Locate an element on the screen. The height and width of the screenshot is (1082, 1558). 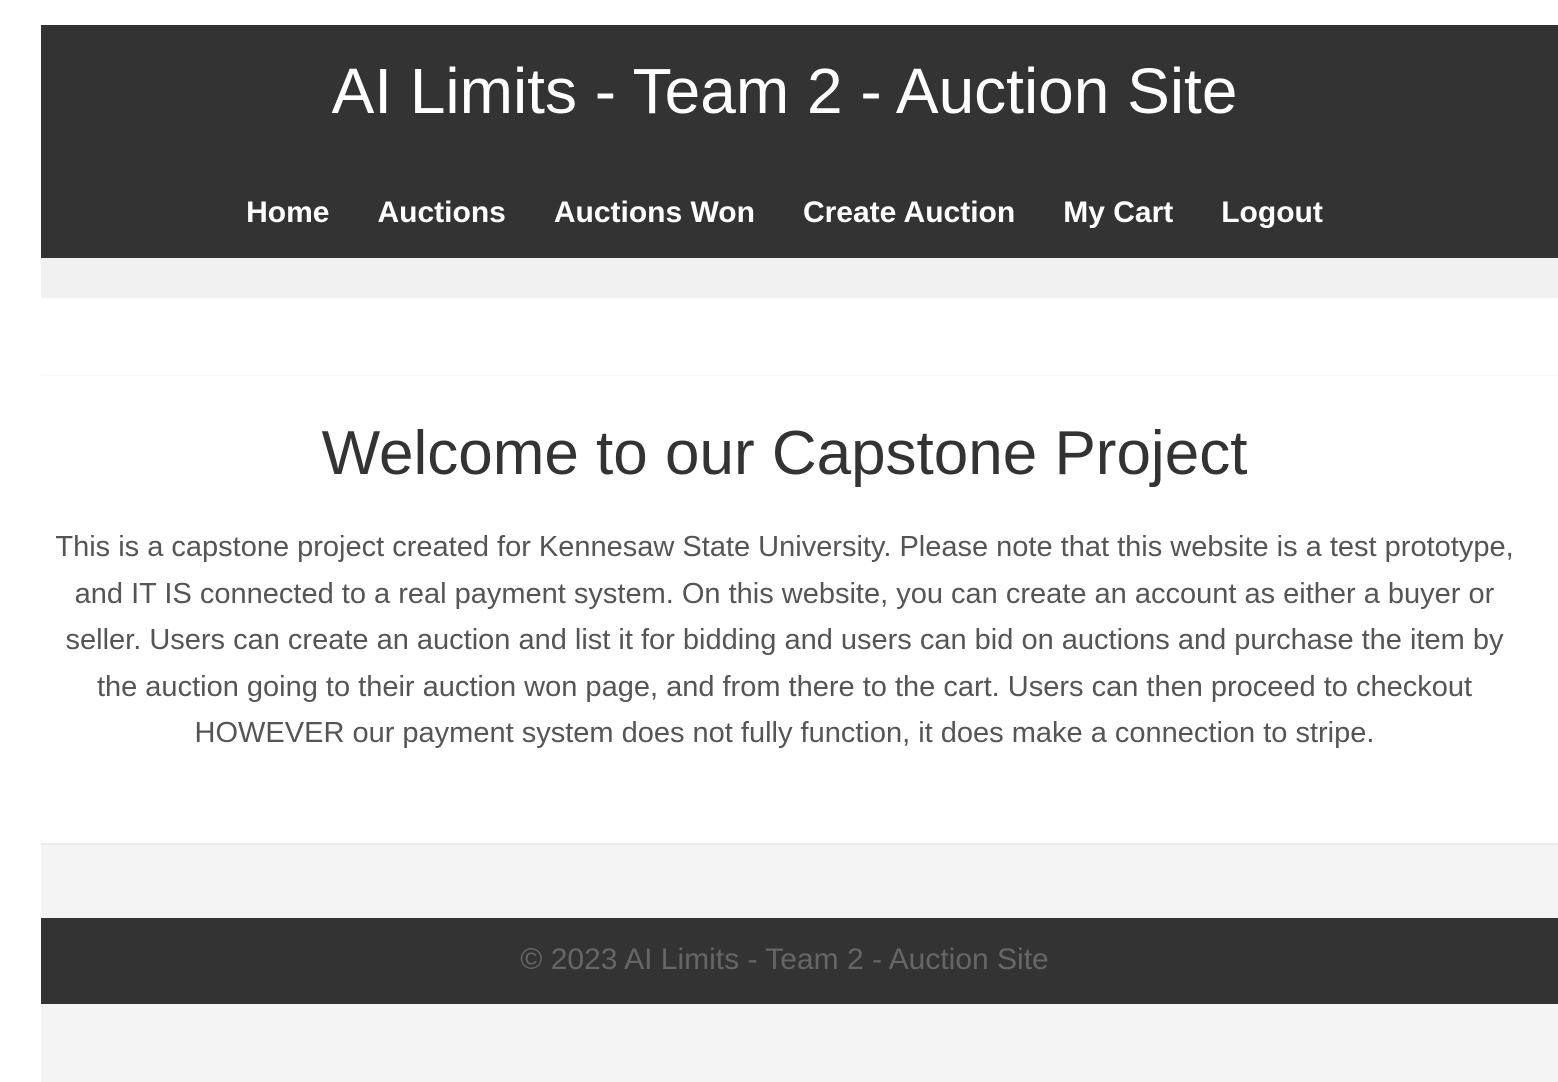
site-title: AI Limits - Team 2 - Auction Site is located at coordinates (784, 91).